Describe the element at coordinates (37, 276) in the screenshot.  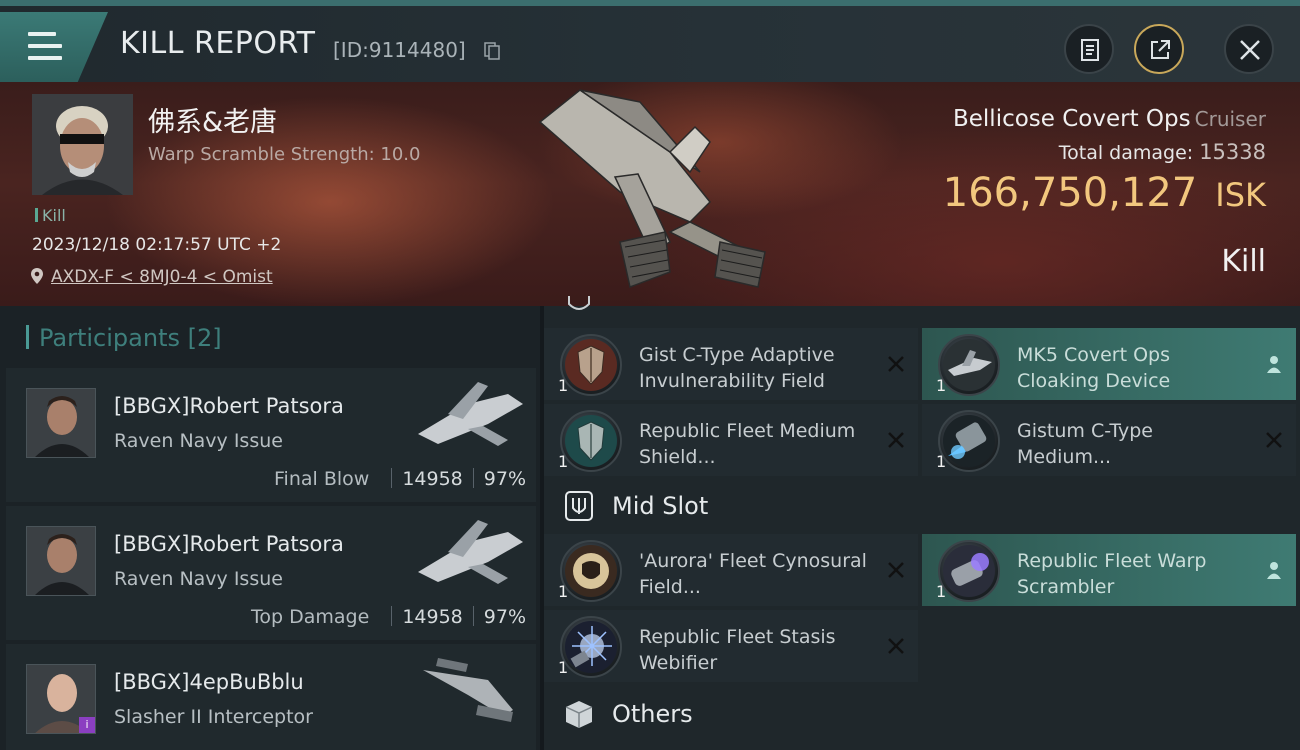
I see `location-pin-icon` at that location.